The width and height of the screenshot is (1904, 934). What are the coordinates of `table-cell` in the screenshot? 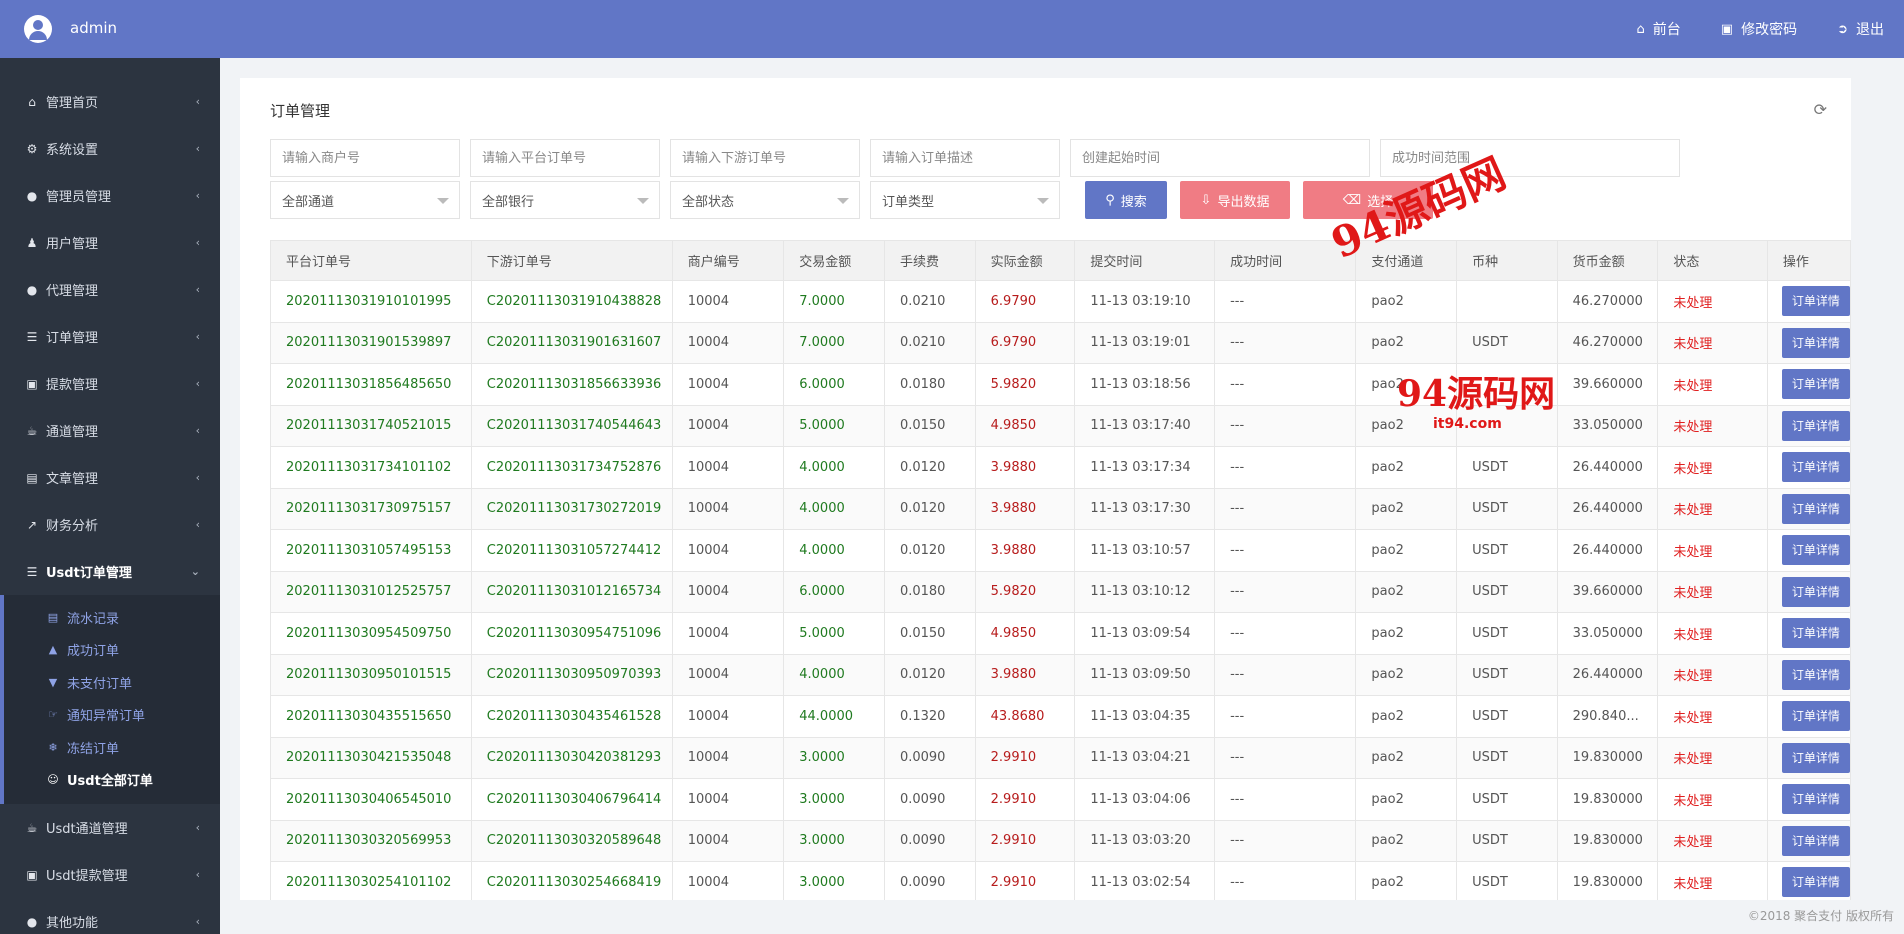 It's located at (1507, 425).